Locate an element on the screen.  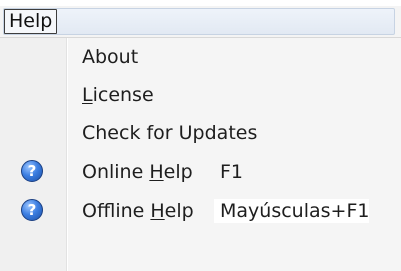
menu-item-online-help-label: Online Help is located at coordinates (137, 172).